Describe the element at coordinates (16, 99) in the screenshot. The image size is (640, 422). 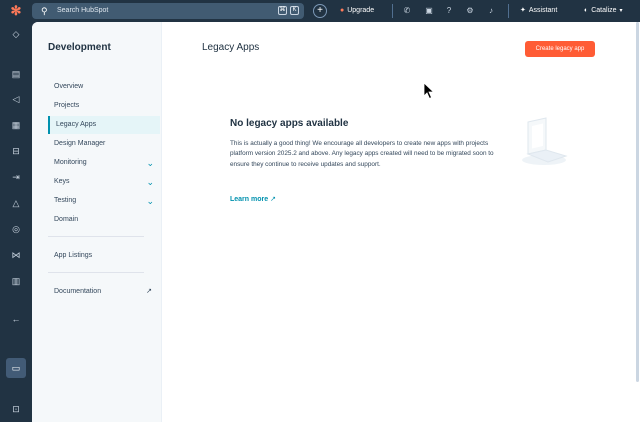
I see `marketing-icon: ◁` at that location.